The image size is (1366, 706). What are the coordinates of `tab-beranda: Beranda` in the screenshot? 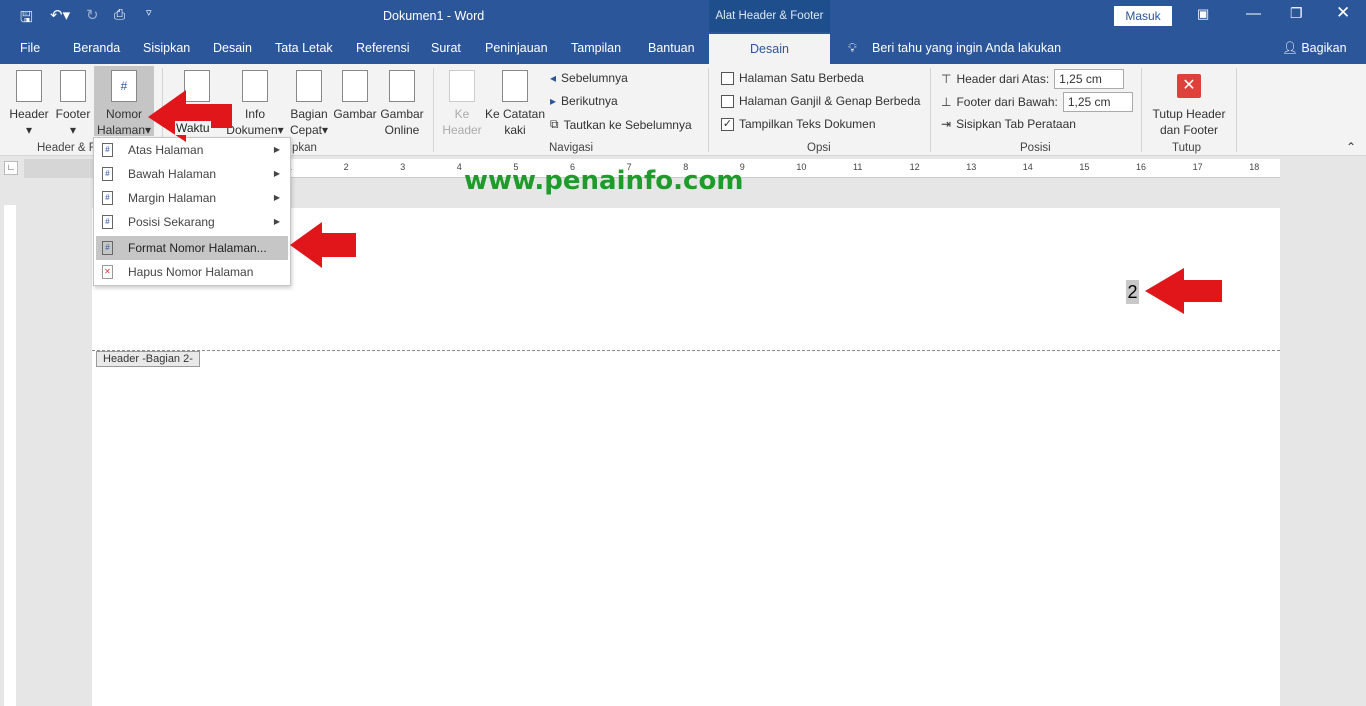 It's located at (96, 48).